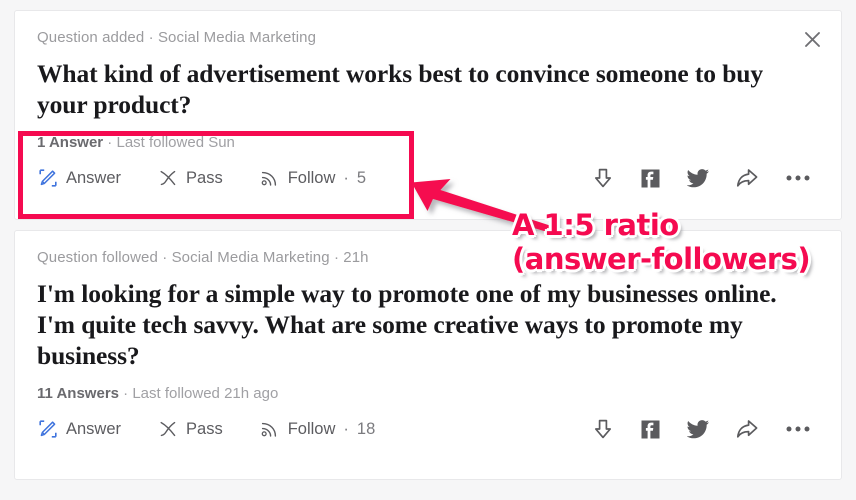 The height and width of the screenshot is (500, 856). What do you see at coordinates (366, 429) in the screenshot?
I see `follow-count: 18` at bounding box center [366, 429].